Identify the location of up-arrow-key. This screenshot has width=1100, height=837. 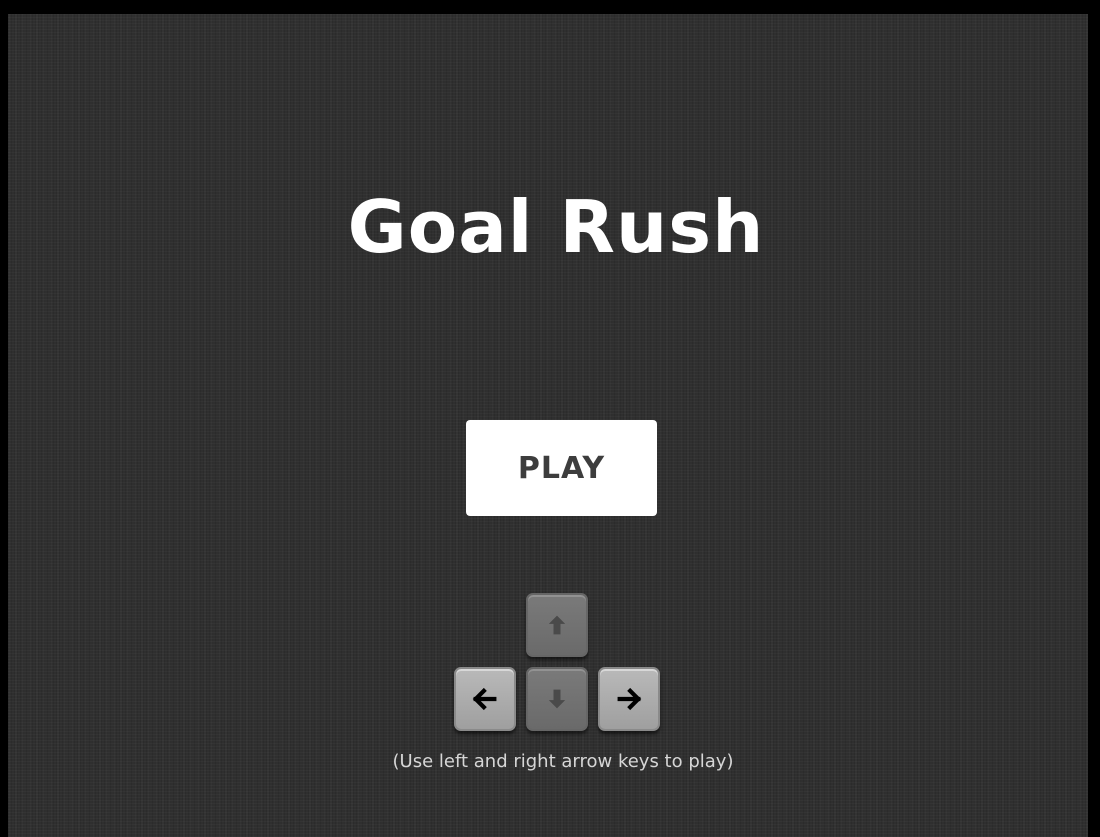
(557, 625).